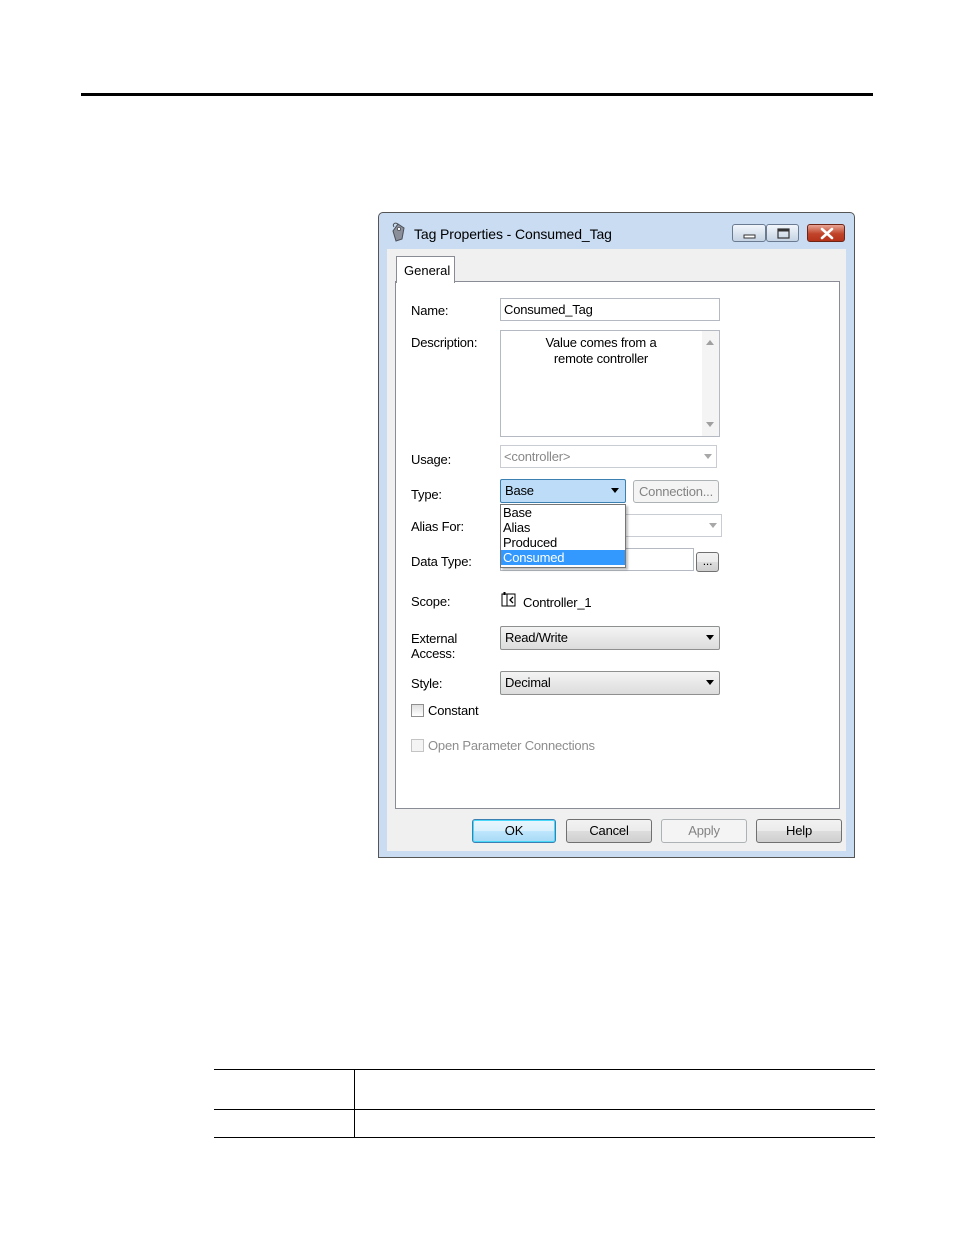 This screenshot has width=954, height=1235. I want to click on open-parameter-connections-checkbox, so click(417, 745).